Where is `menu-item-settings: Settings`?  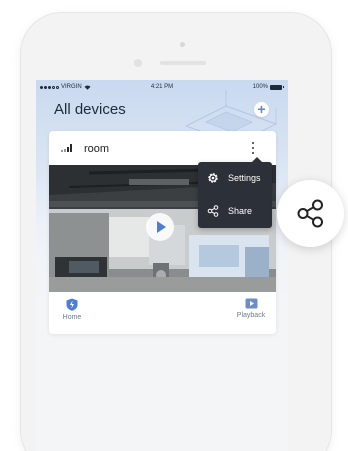 menu-item-settings: Settings is located at coordinates (235, 178).